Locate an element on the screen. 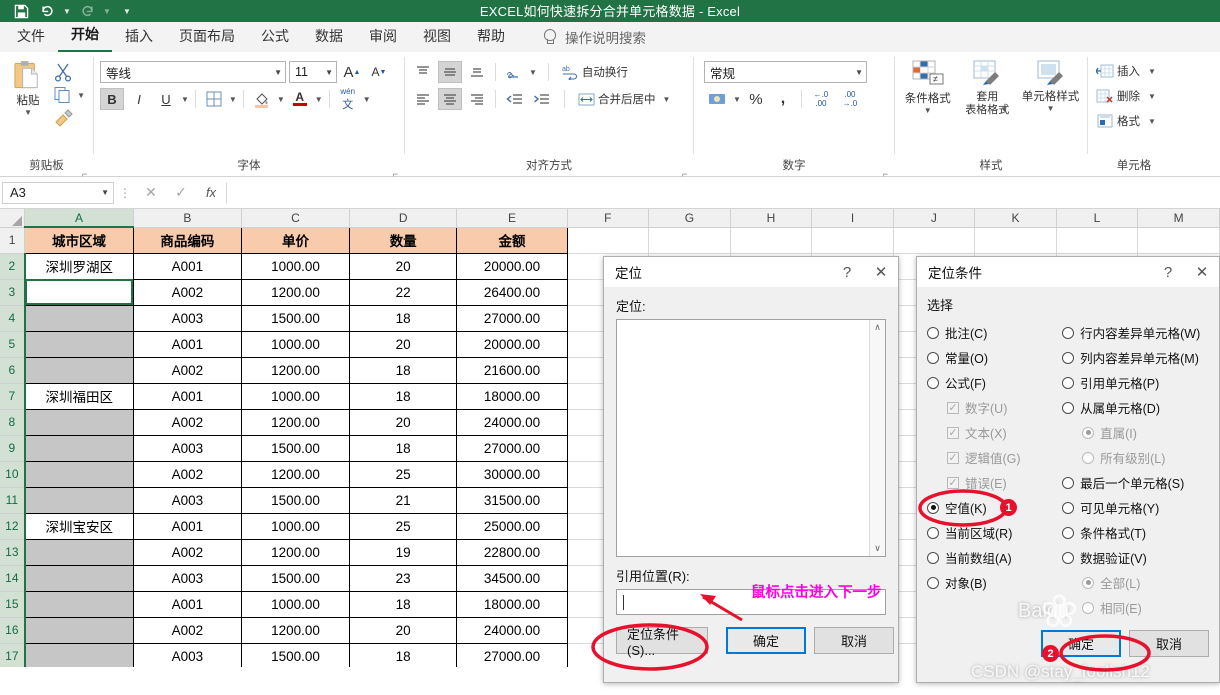  cell-B4: A003 is located at coordinates (187, 318).